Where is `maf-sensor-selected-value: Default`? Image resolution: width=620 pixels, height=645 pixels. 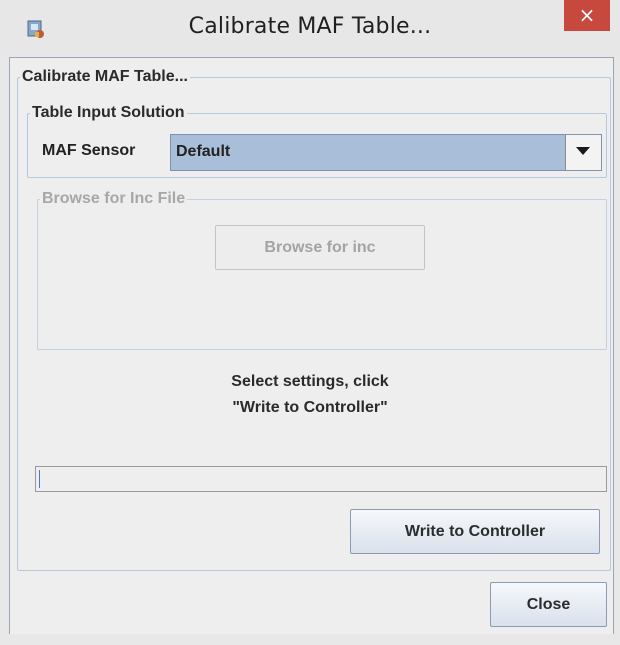 maf-sensor-selected-value: Default is located at coordinates (203, 151).